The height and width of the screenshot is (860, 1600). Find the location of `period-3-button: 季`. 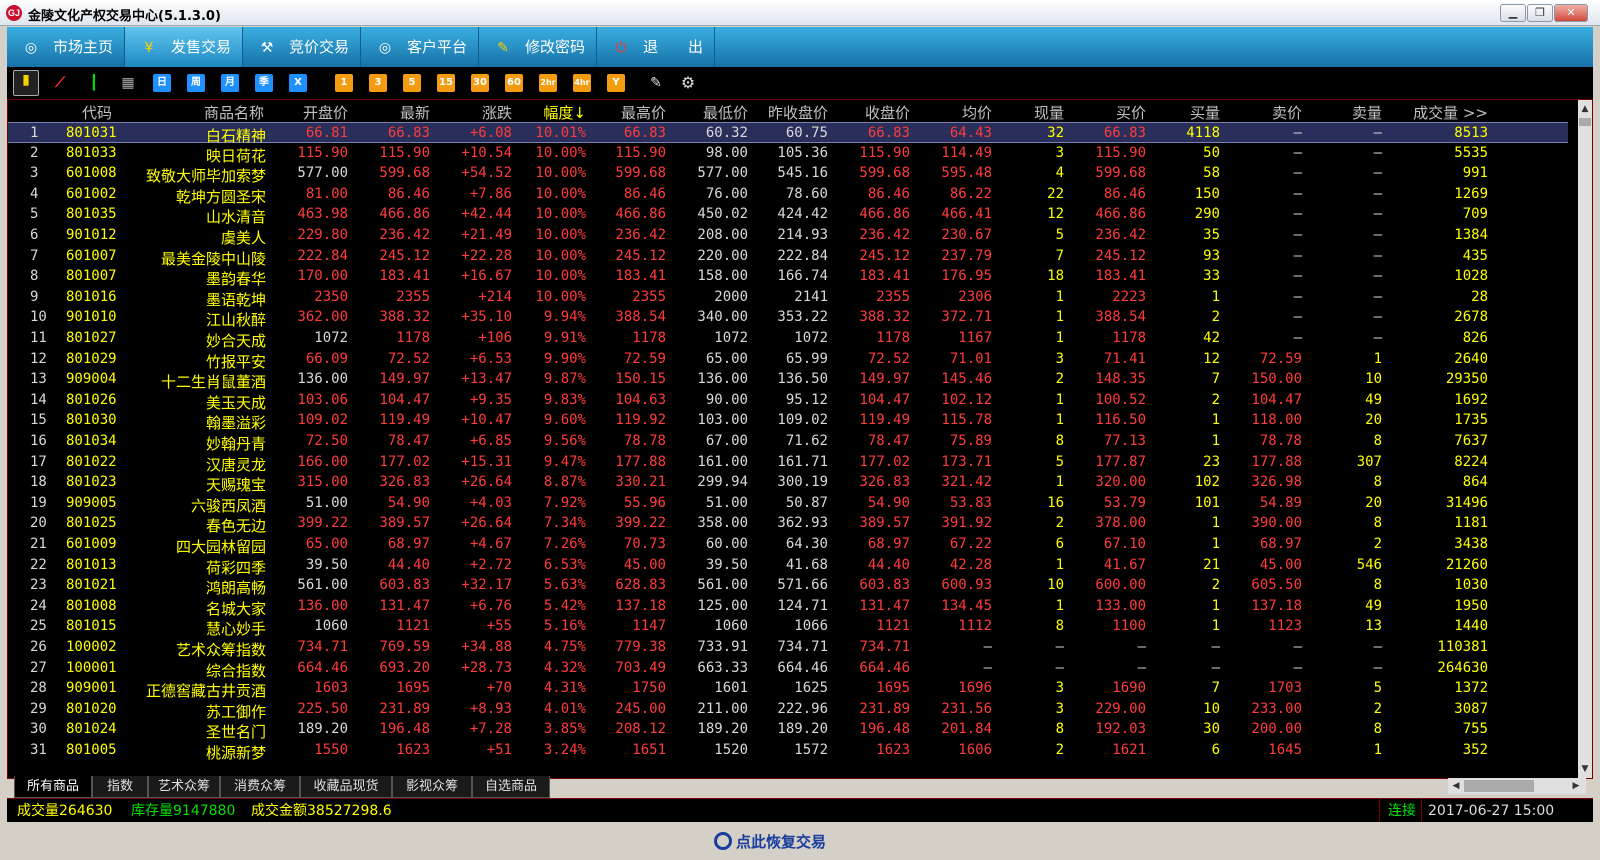

period-3-button: 季 is located at coordinates (264, 83).